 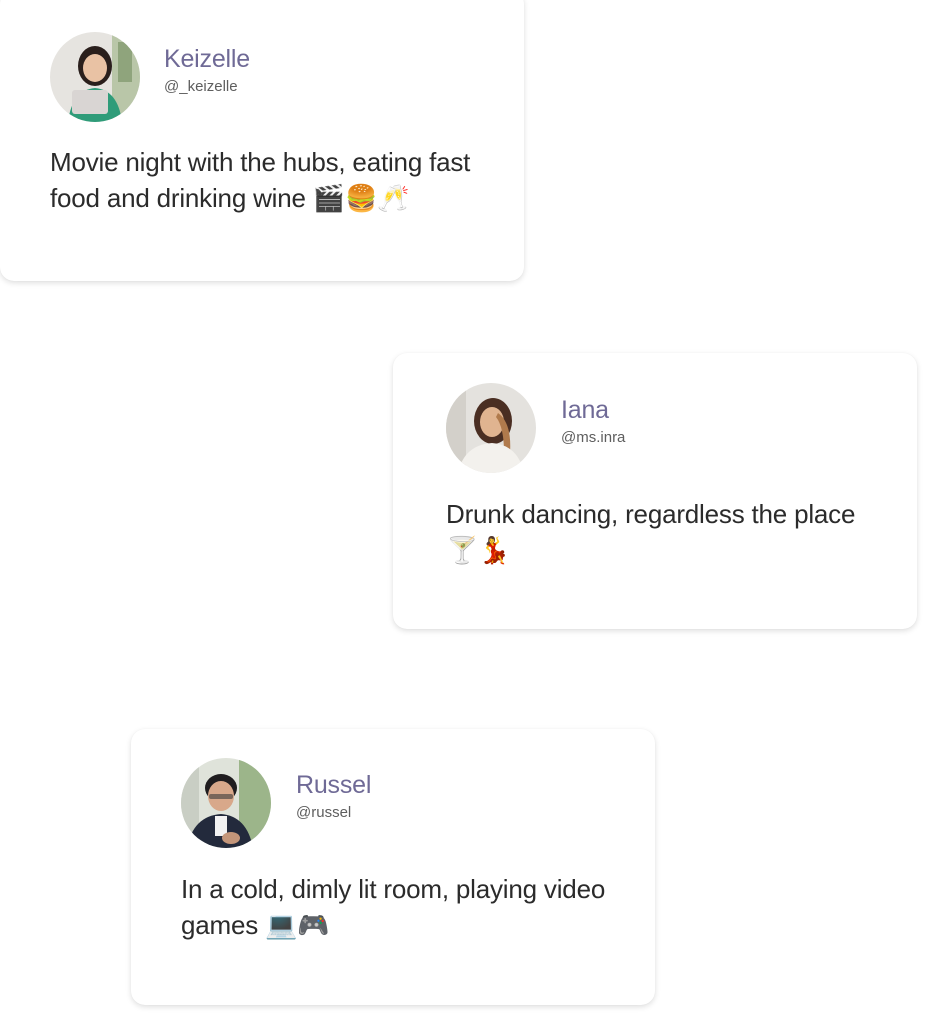 I want to click on user-name: Iana, so click(x=585, y=410).